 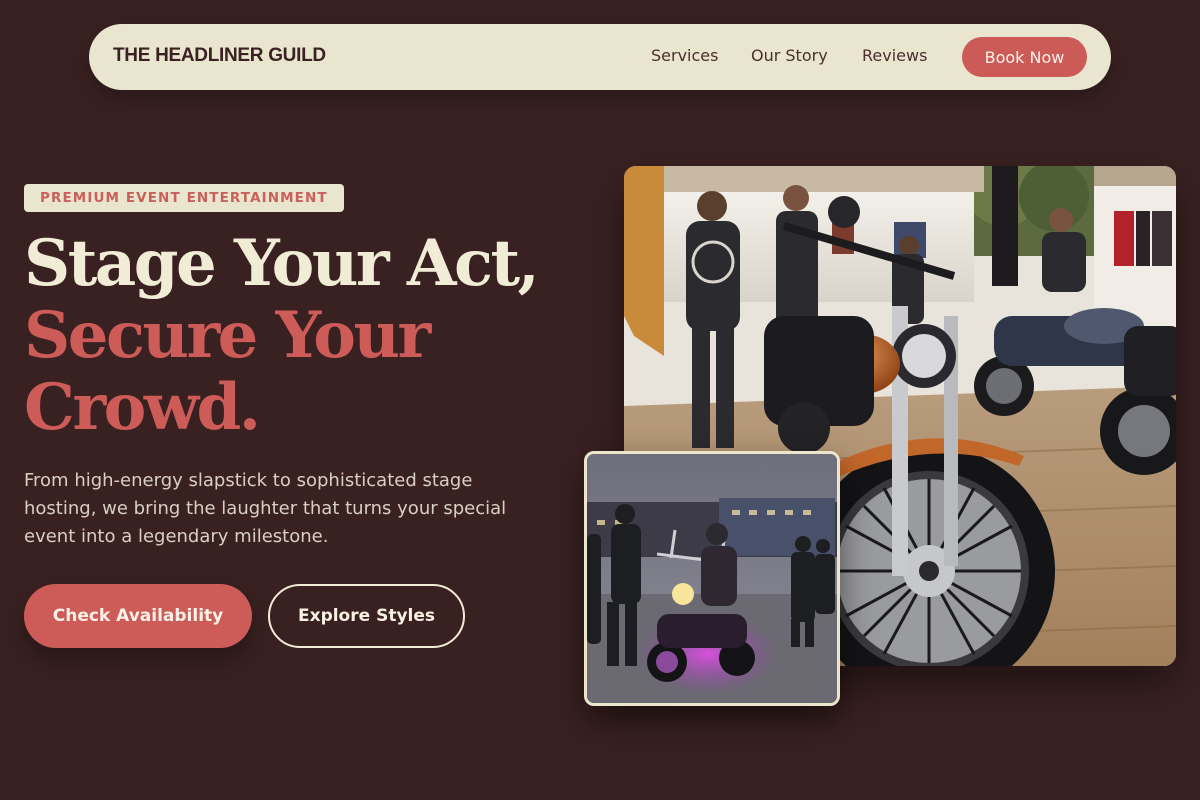 I want to click on book-now-button: Book Now, so click(x=1024, y=57).